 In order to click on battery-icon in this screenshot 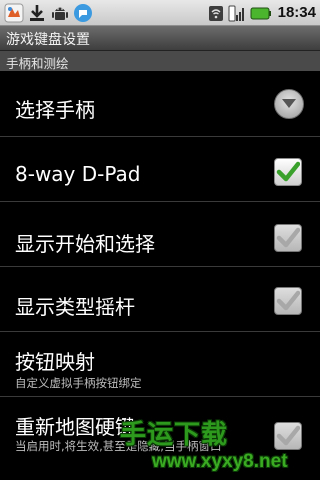, I will do `click(260, 13)`.